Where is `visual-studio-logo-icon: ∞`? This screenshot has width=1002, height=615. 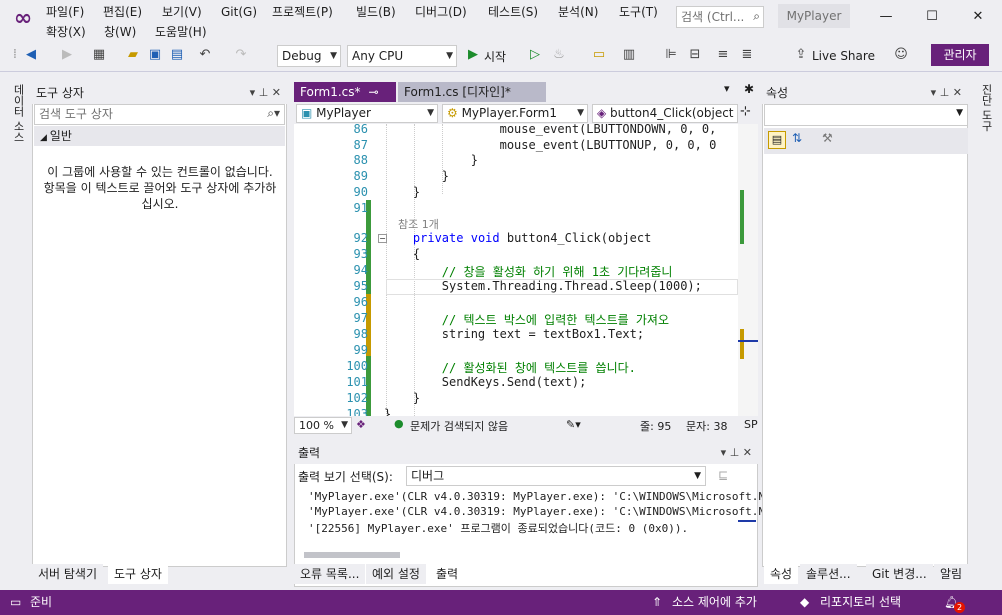 visual-studio-logo-icon: ∞ is located at coordinates (23, 19).